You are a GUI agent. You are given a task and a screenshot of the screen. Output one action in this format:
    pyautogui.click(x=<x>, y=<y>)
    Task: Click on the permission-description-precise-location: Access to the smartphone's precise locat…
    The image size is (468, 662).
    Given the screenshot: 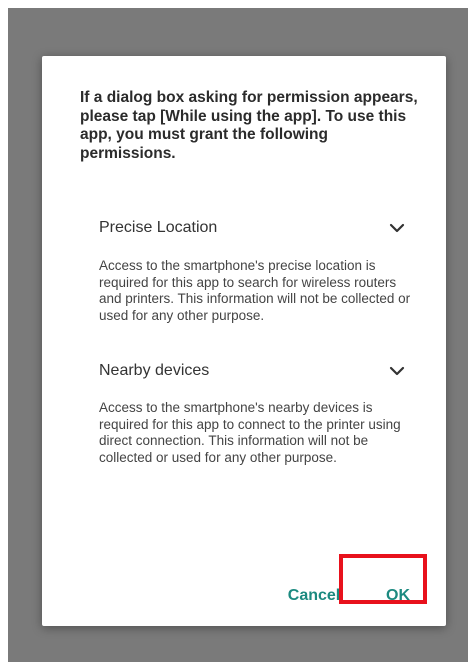 What is the action you would take?
    pyautogui.click(x=255, y=290)
    